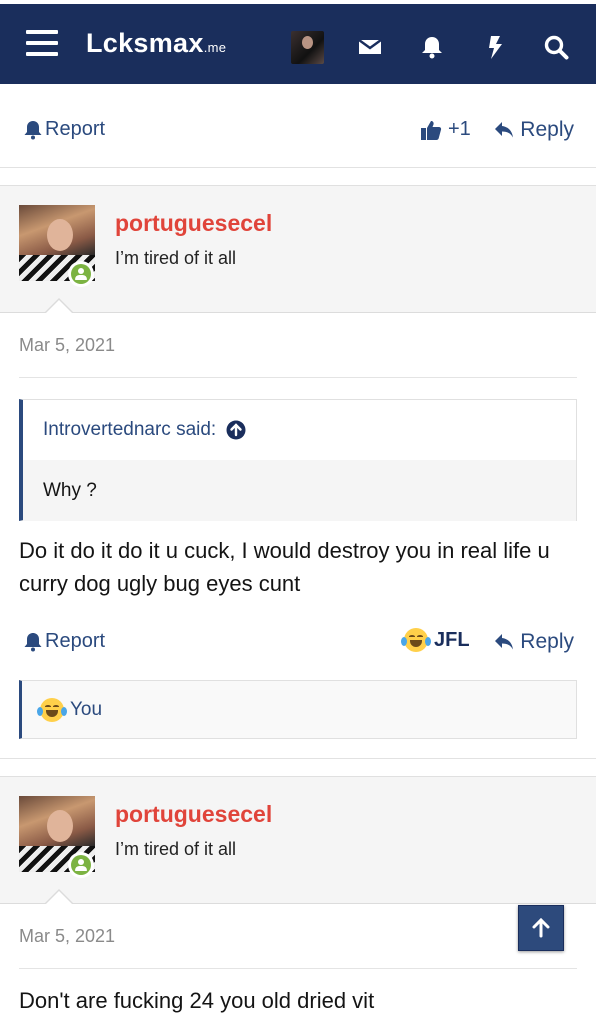 The image size is (596, 1014). I want to click on reactions-summary: You, so click(298, 709).